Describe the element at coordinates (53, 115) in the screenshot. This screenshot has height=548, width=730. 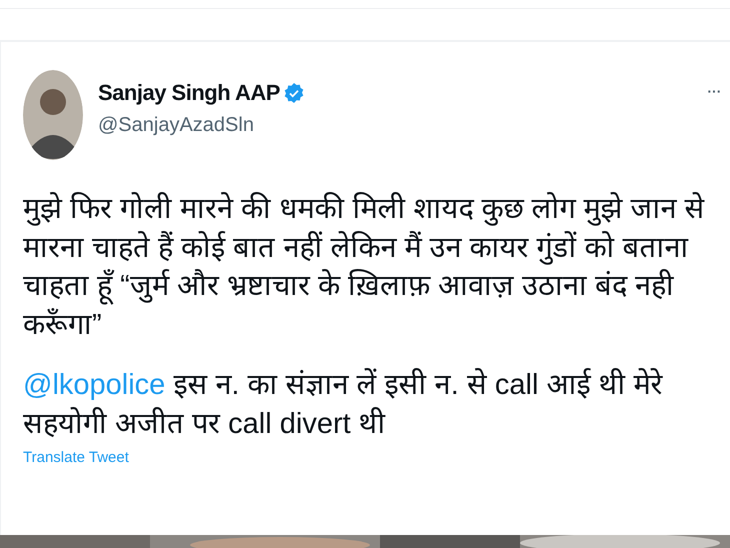
I see `avatar` at that location.